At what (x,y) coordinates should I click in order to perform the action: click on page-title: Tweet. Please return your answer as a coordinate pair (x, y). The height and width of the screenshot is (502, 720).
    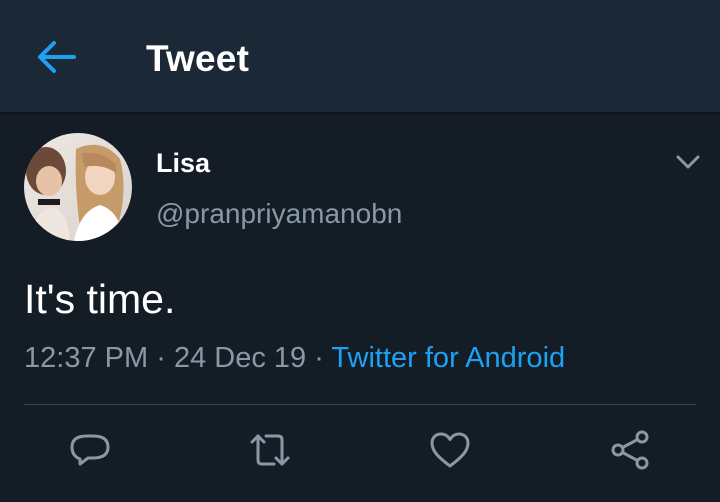
    Looking at the image, I should click on (198, 58).